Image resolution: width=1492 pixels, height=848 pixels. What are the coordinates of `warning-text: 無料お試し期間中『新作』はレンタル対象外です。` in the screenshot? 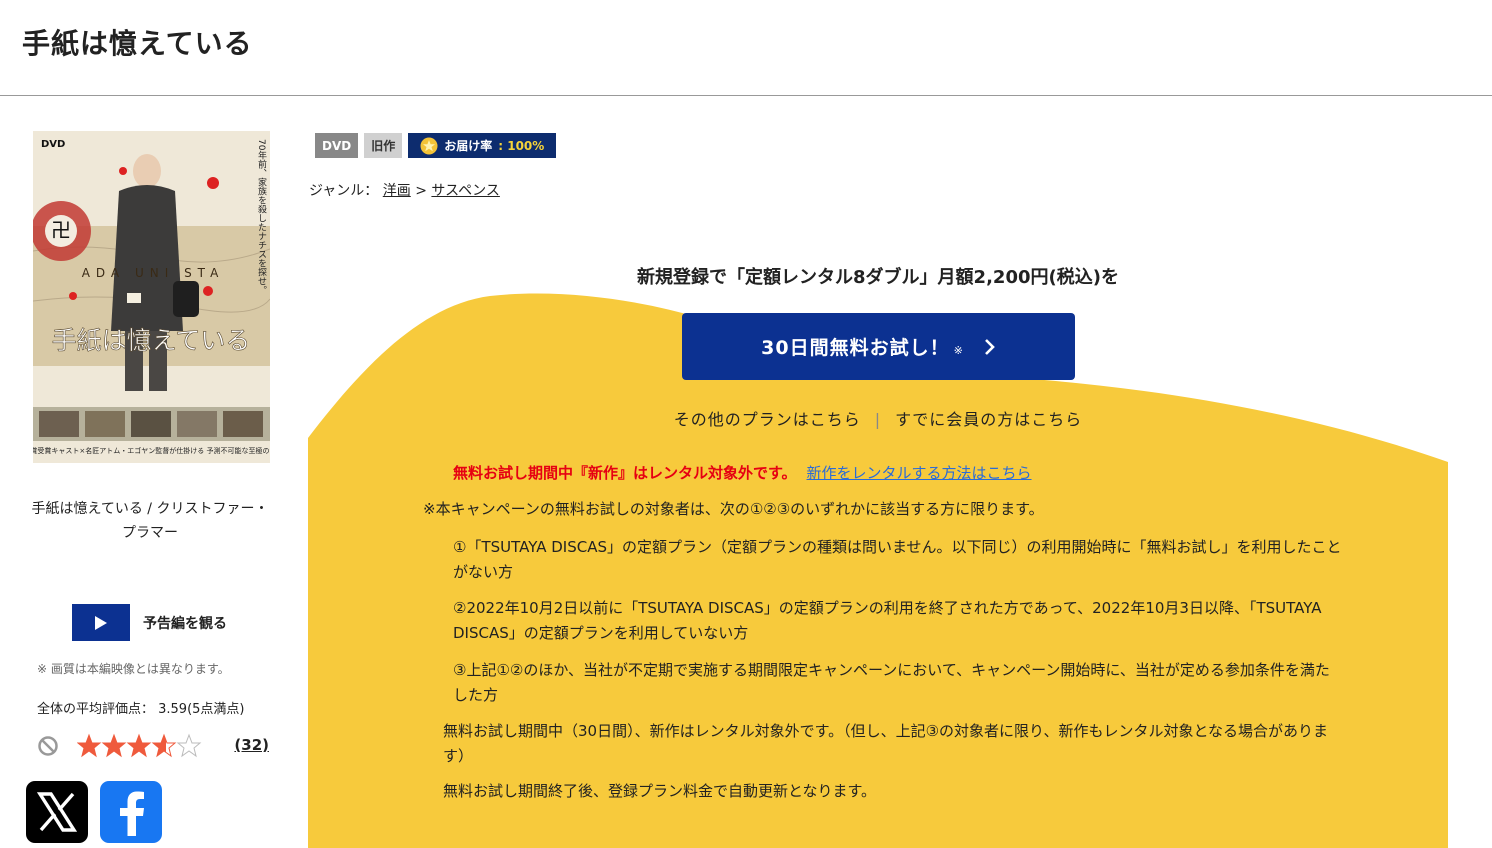 It's located at (625, 473).